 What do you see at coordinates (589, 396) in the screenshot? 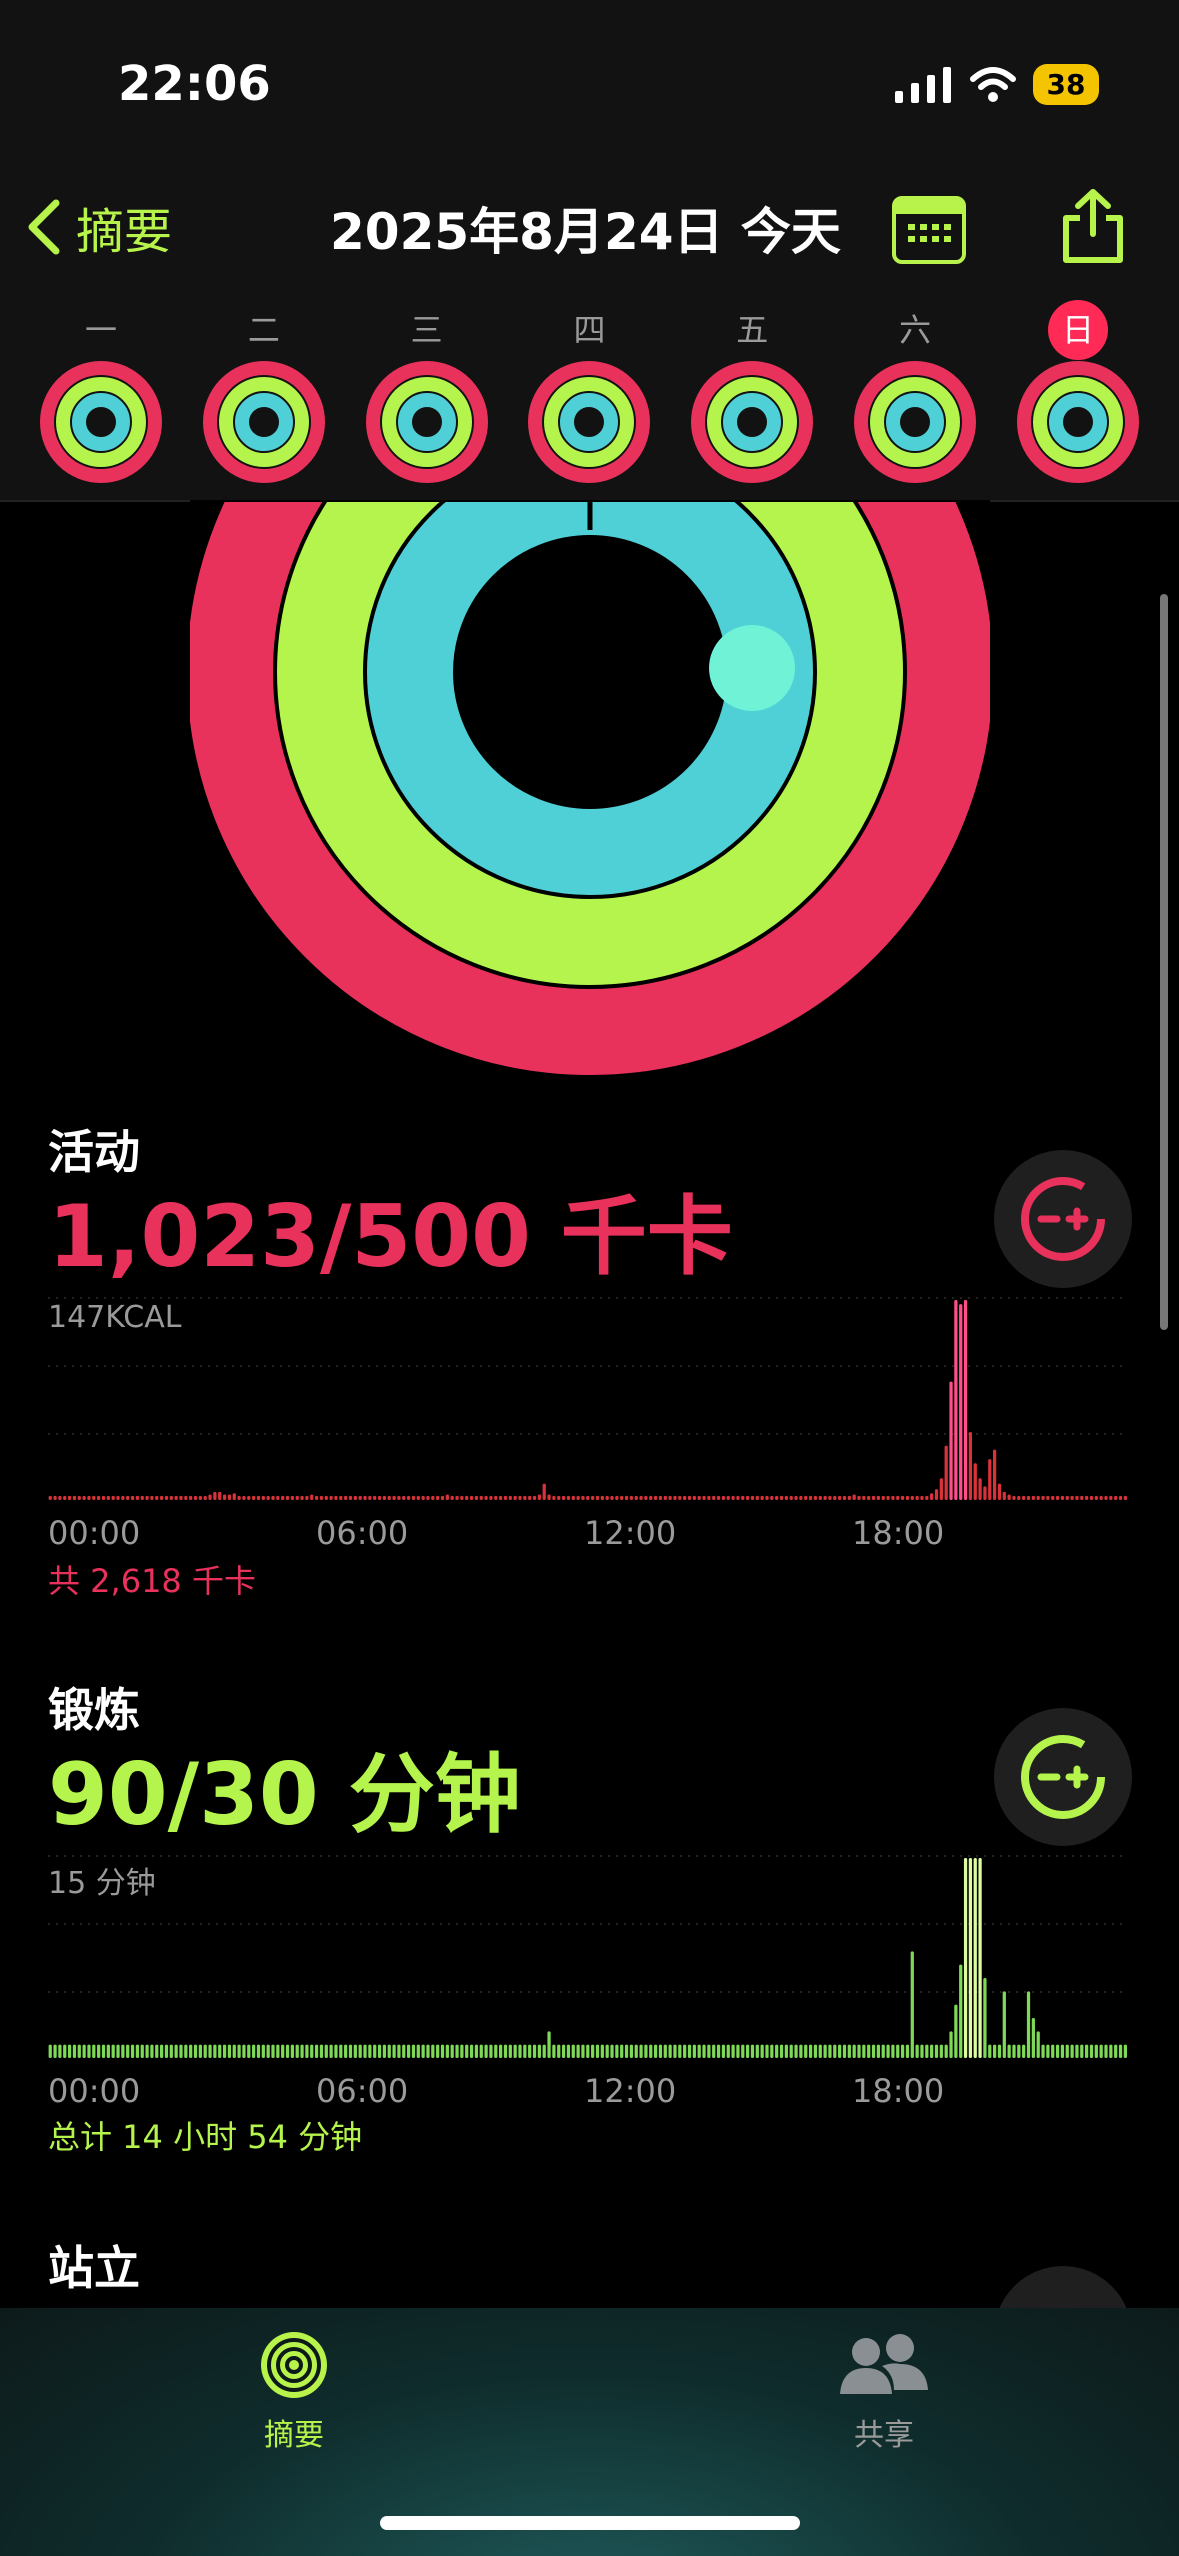
I see `day-3: 四` at bounding box center [589, 396].